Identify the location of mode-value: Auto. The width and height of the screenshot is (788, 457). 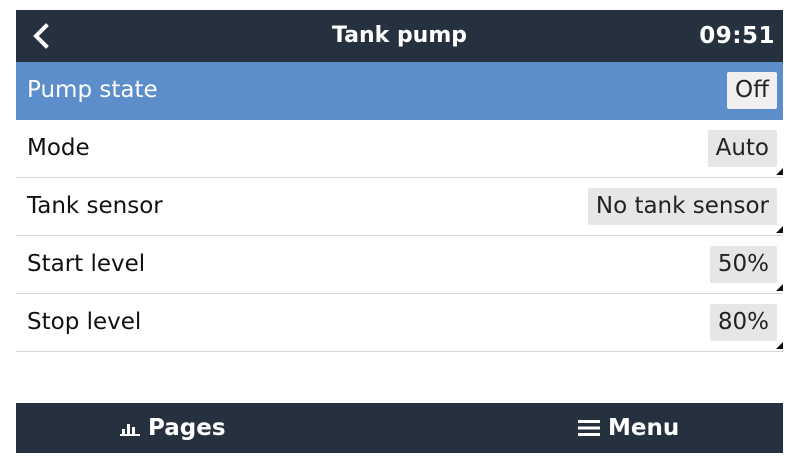
(742, 148).